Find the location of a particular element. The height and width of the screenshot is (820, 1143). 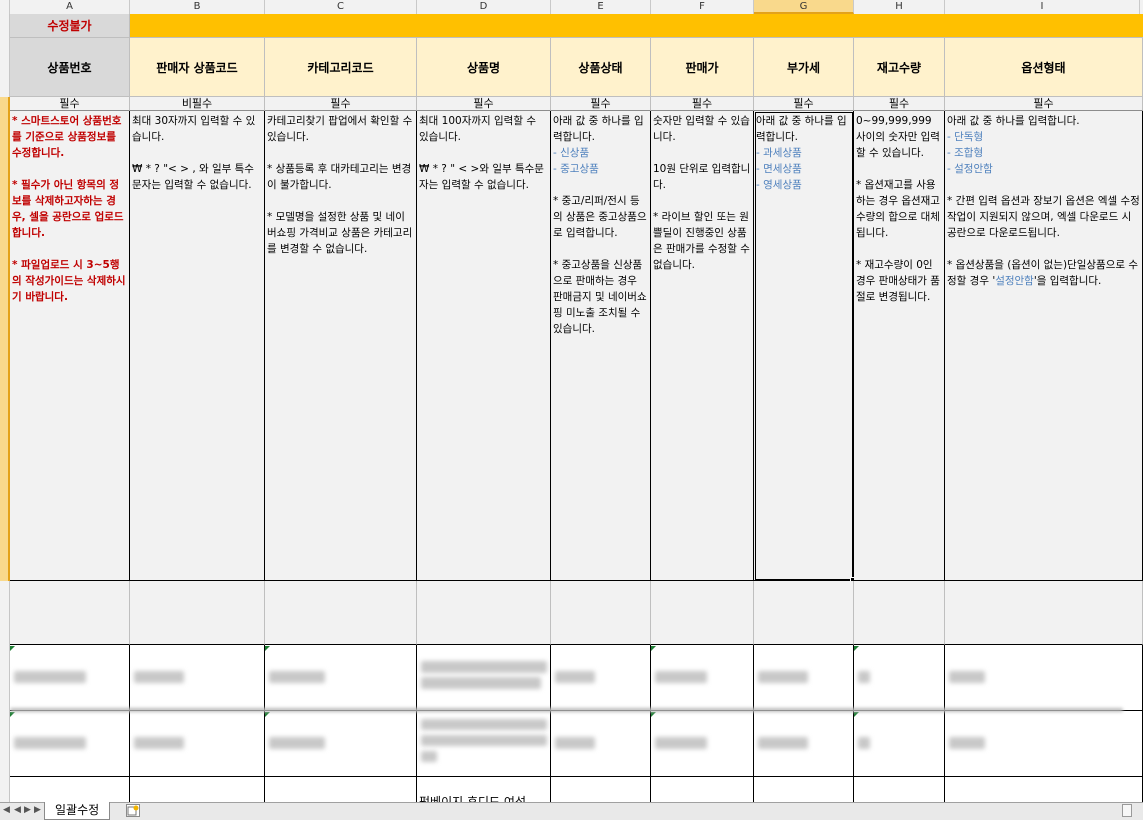

banner-fill is located at coordinates (636, 26).